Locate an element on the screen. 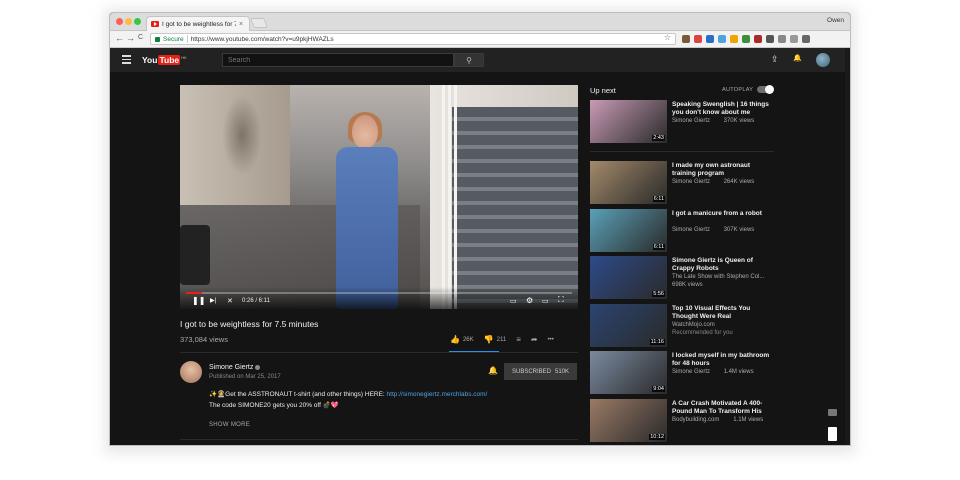 Image resolution: width=960 pixels, height=480 pixels. channel-avatar is located at coordinates (191, 372).